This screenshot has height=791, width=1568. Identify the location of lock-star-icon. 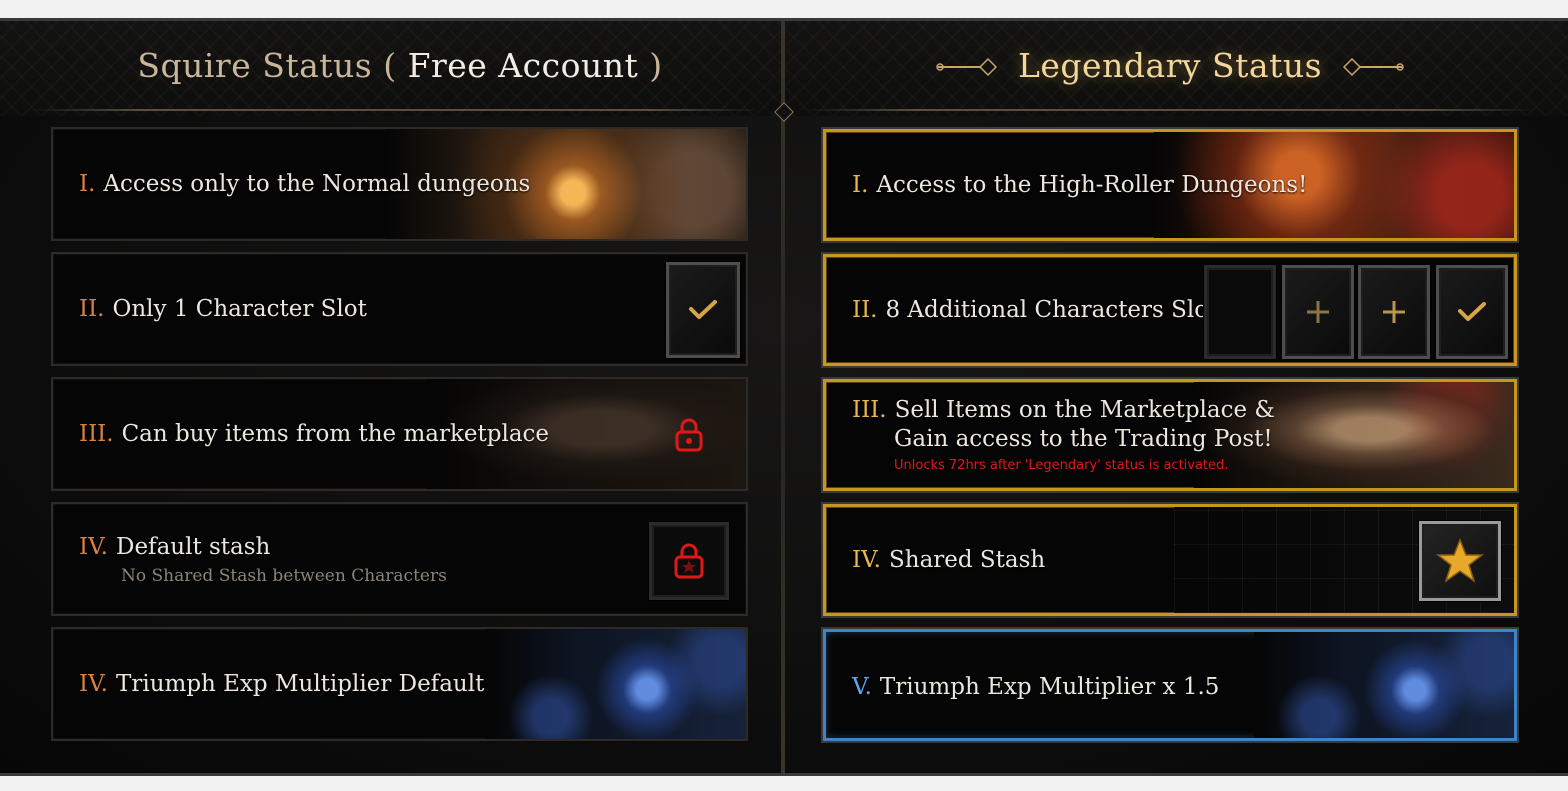
(689, 561).